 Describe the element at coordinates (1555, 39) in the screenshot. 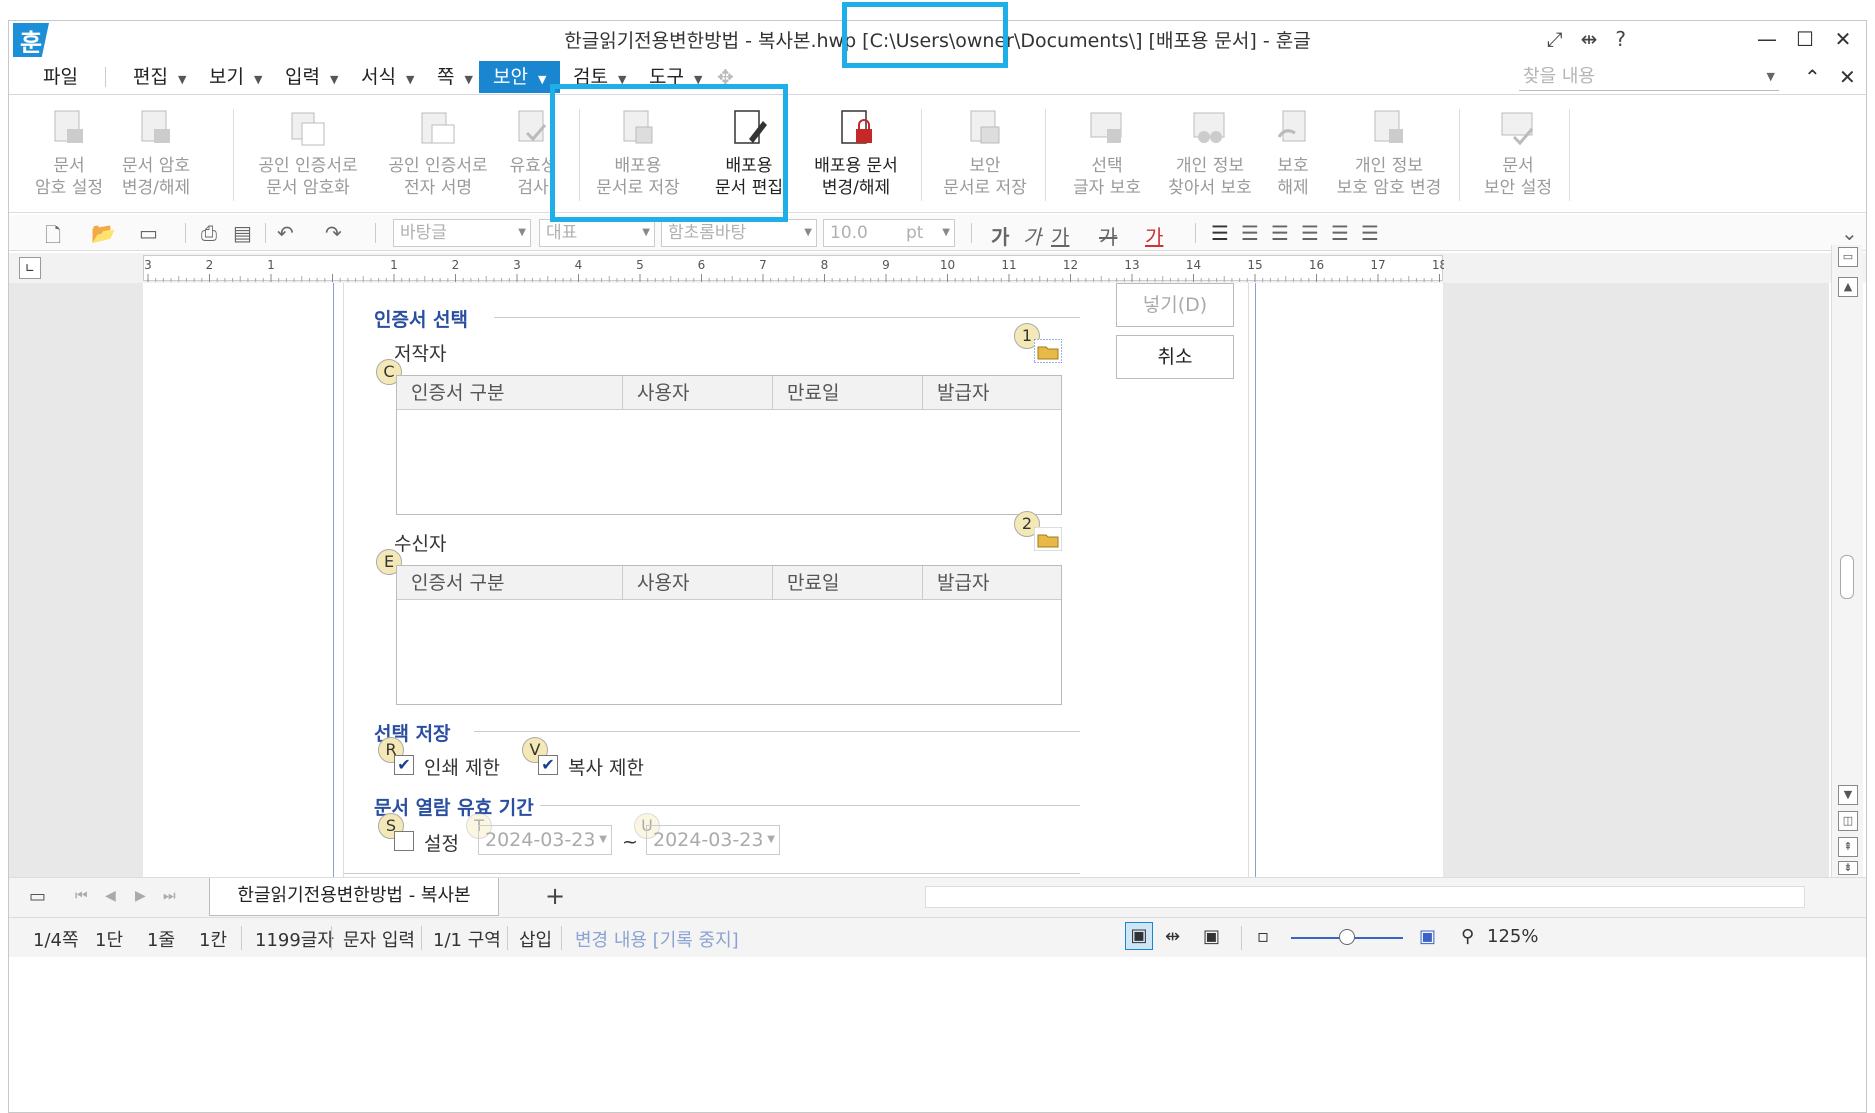

I see `fullscreen-icon: ⤢` at that location.